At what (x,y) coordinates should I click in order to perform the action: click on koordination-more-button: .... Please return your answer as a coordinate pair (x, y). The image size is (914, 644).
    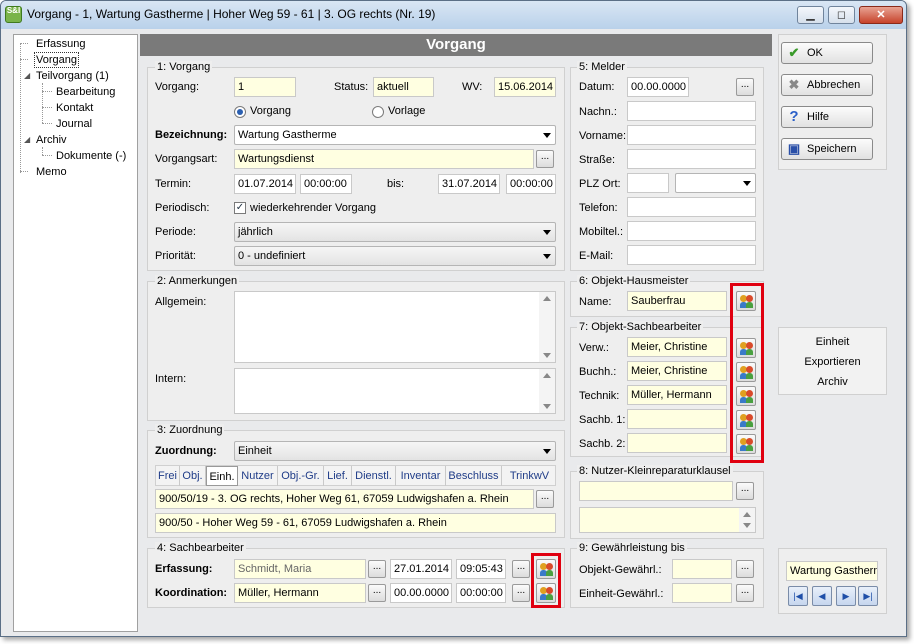
    Looking at the image, I should click on (521, 593).